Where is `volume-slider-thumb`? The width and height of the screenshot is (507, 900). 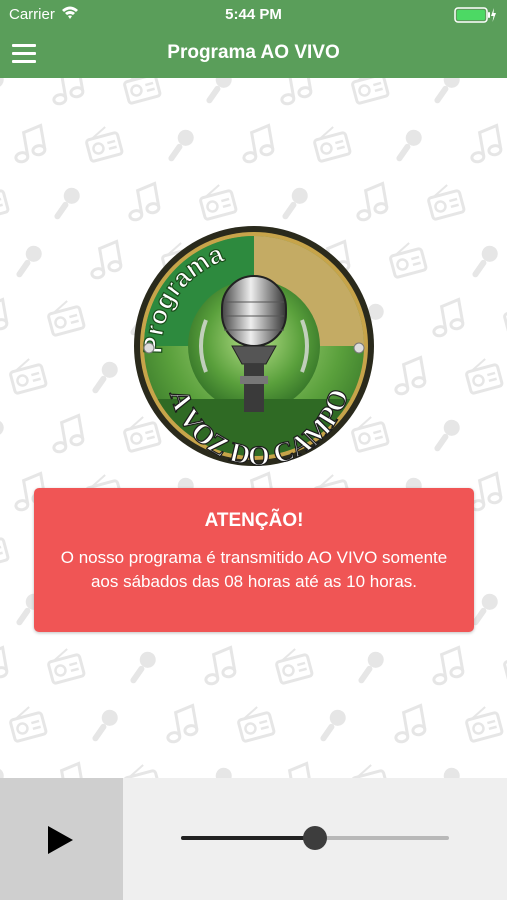
volume-slider-thumb is located at coordinates (315, 838).